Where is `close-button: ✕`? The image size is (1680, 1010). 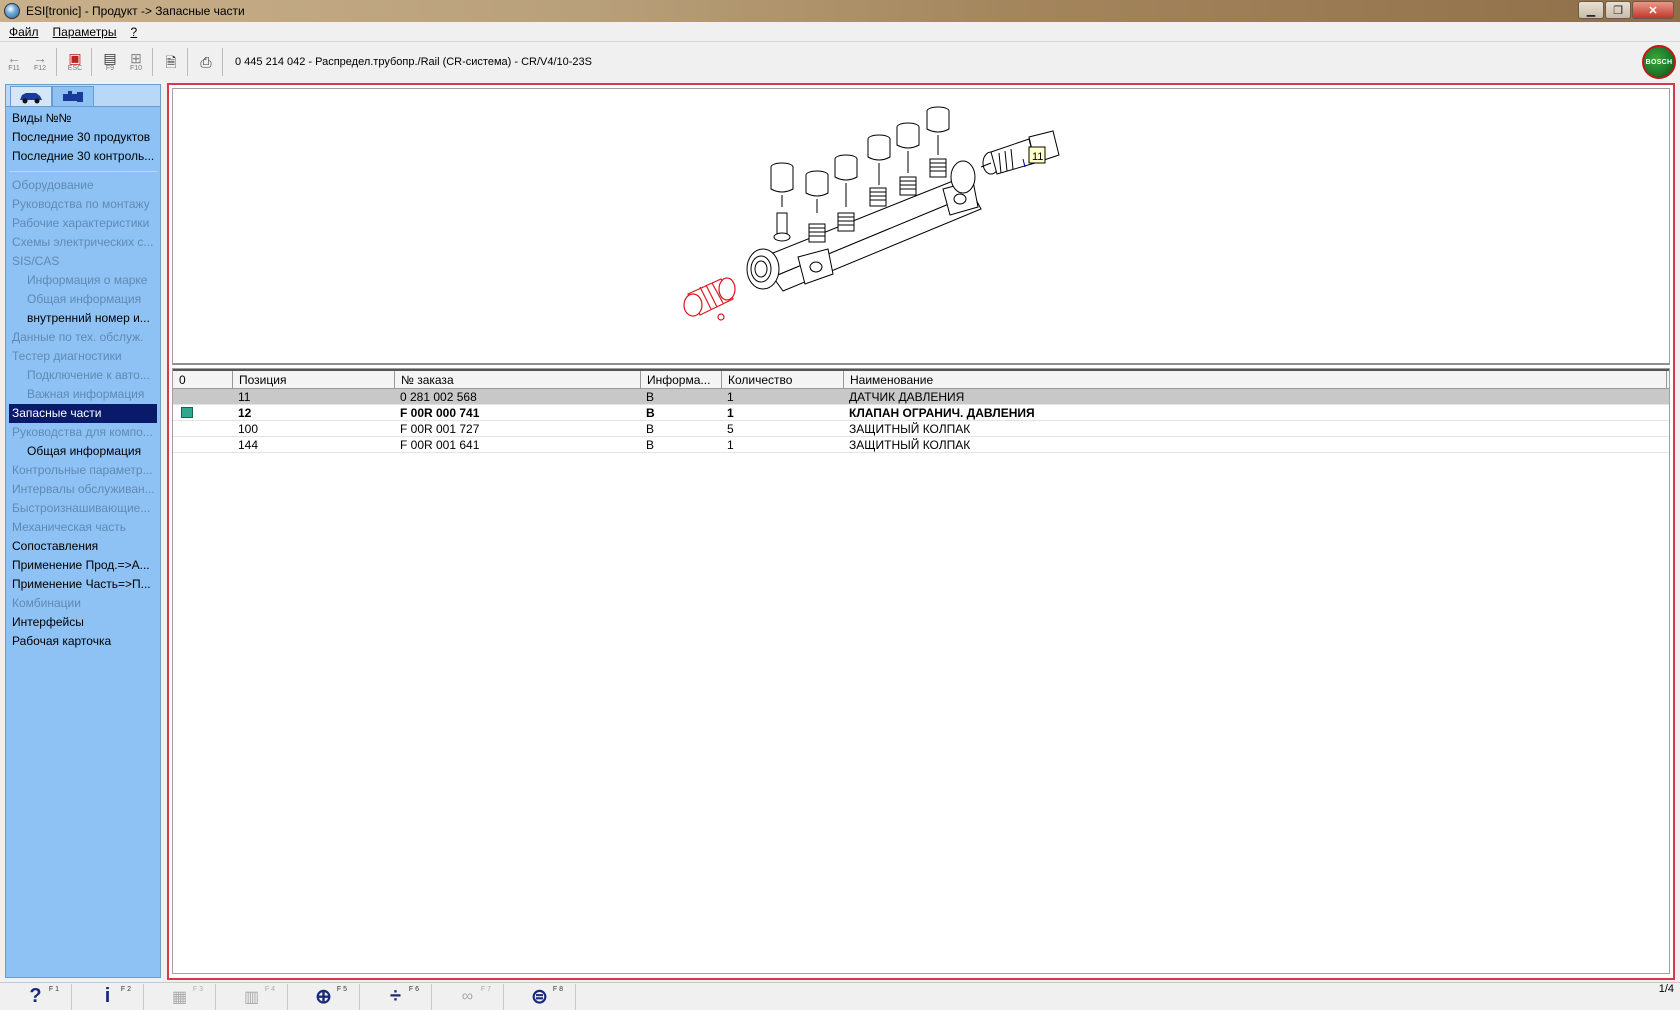 close-button: ✕ is located at coordinates (1653, 10).